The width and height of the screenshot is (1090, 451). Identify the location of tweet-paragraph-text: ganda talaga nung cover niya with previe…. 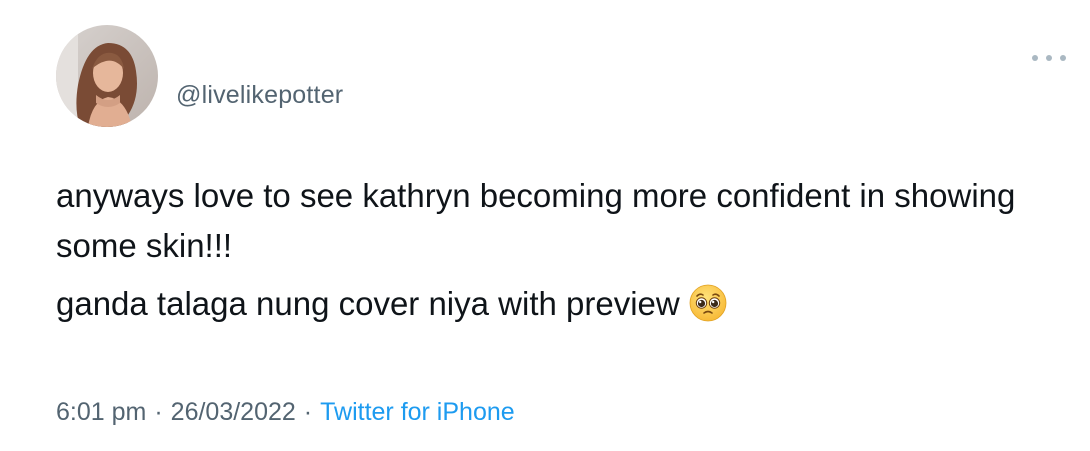
(368, 303).